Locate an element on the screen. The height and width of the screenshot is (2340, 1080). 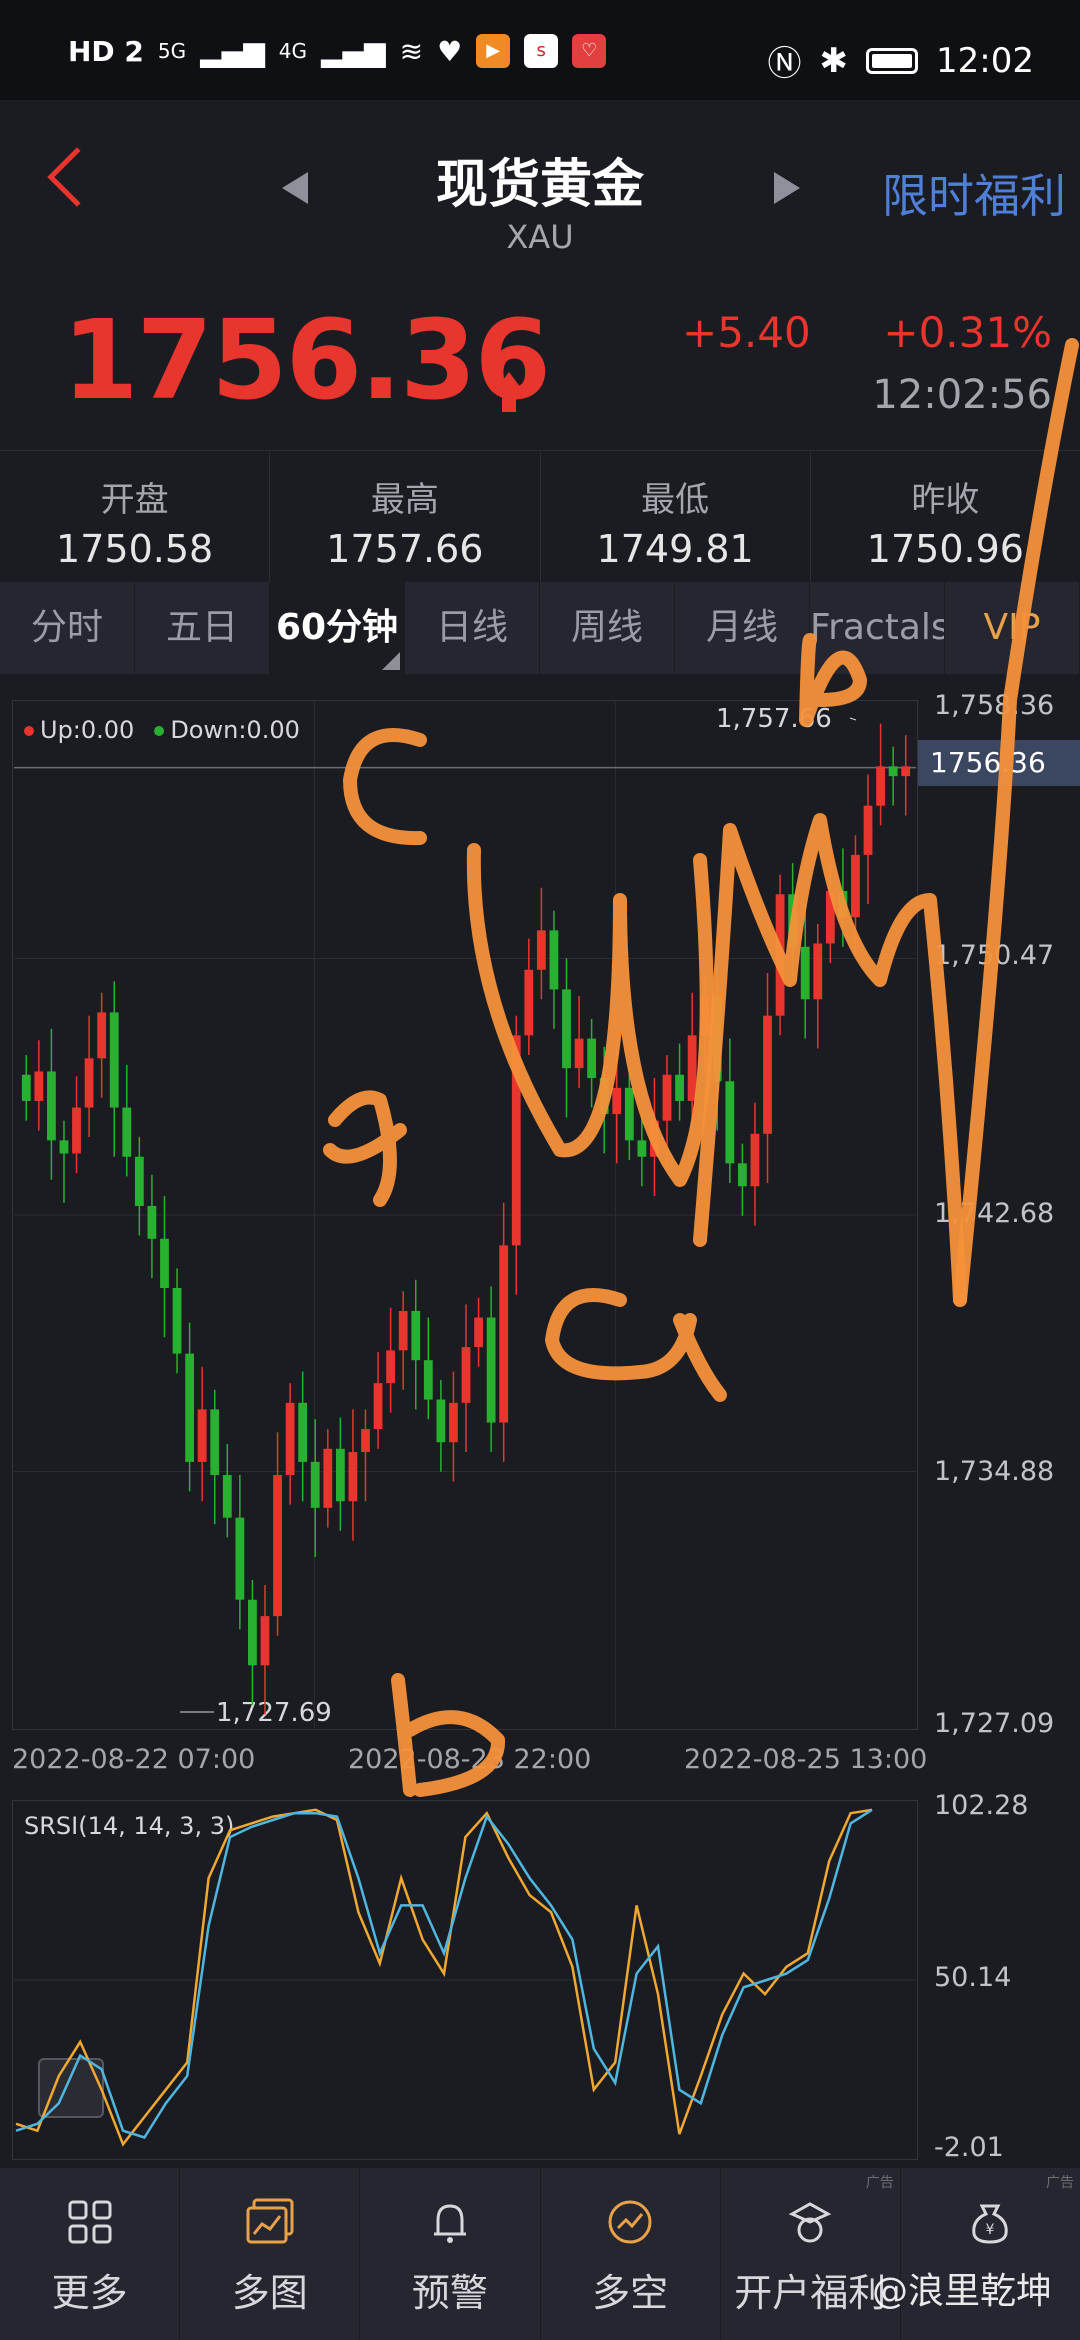
grid-icon is located at coordinates (90, 2222).